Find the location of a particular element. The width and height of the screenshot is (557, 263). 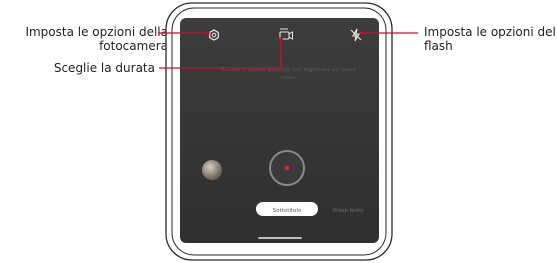

gallery-thumbnail is located at coordinates (212, 170).